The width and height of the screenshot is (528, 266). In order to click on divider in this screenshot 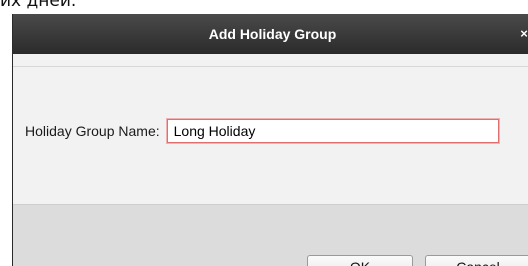, I will do `click(270, 66)`.